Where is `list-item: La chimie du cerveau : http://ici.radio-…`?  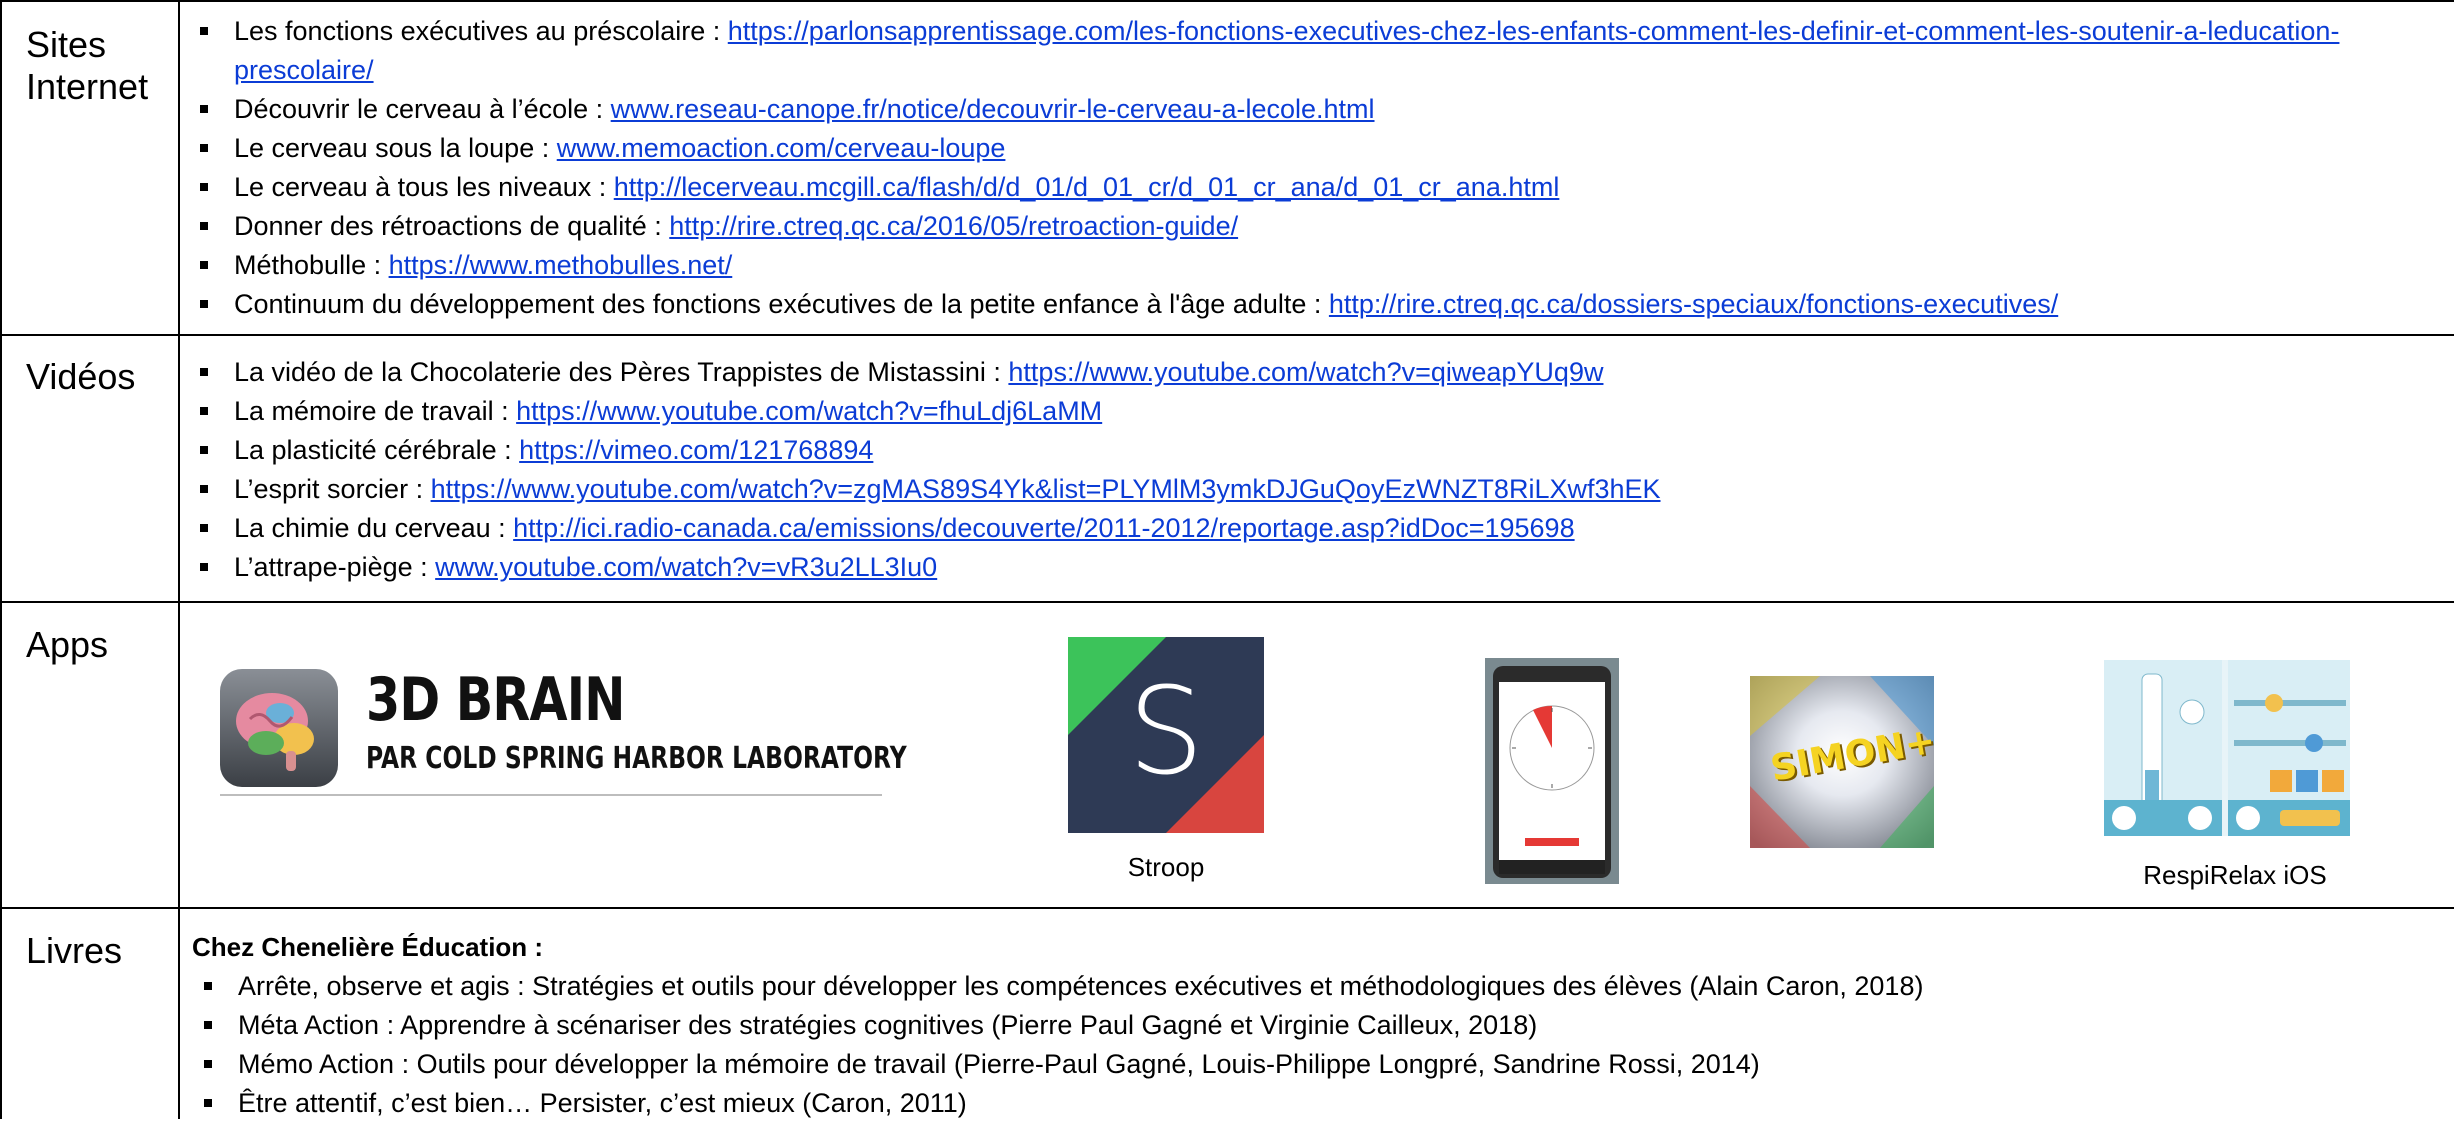 list-item: La chimie du cerveau : http://ici.radio-… is located at coordinates (1320, 528).